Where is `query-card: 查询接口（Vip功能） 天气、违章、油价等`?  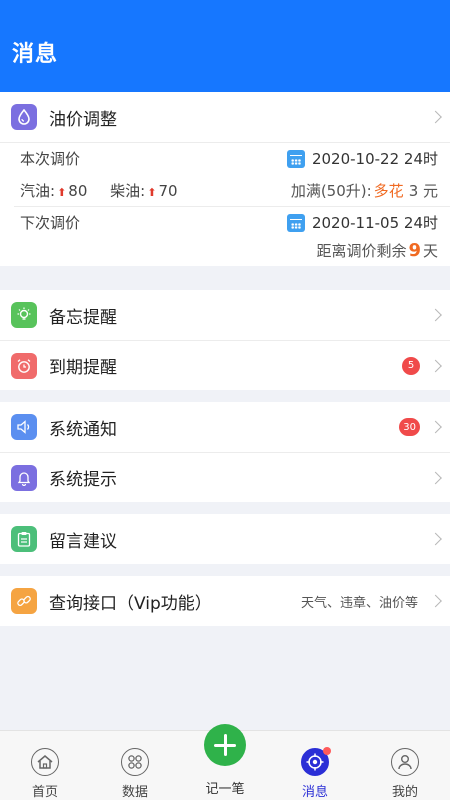 query-card: 查询接口（Vip功能） 天气、违章、油价等 is located at coordinates (225, 601).